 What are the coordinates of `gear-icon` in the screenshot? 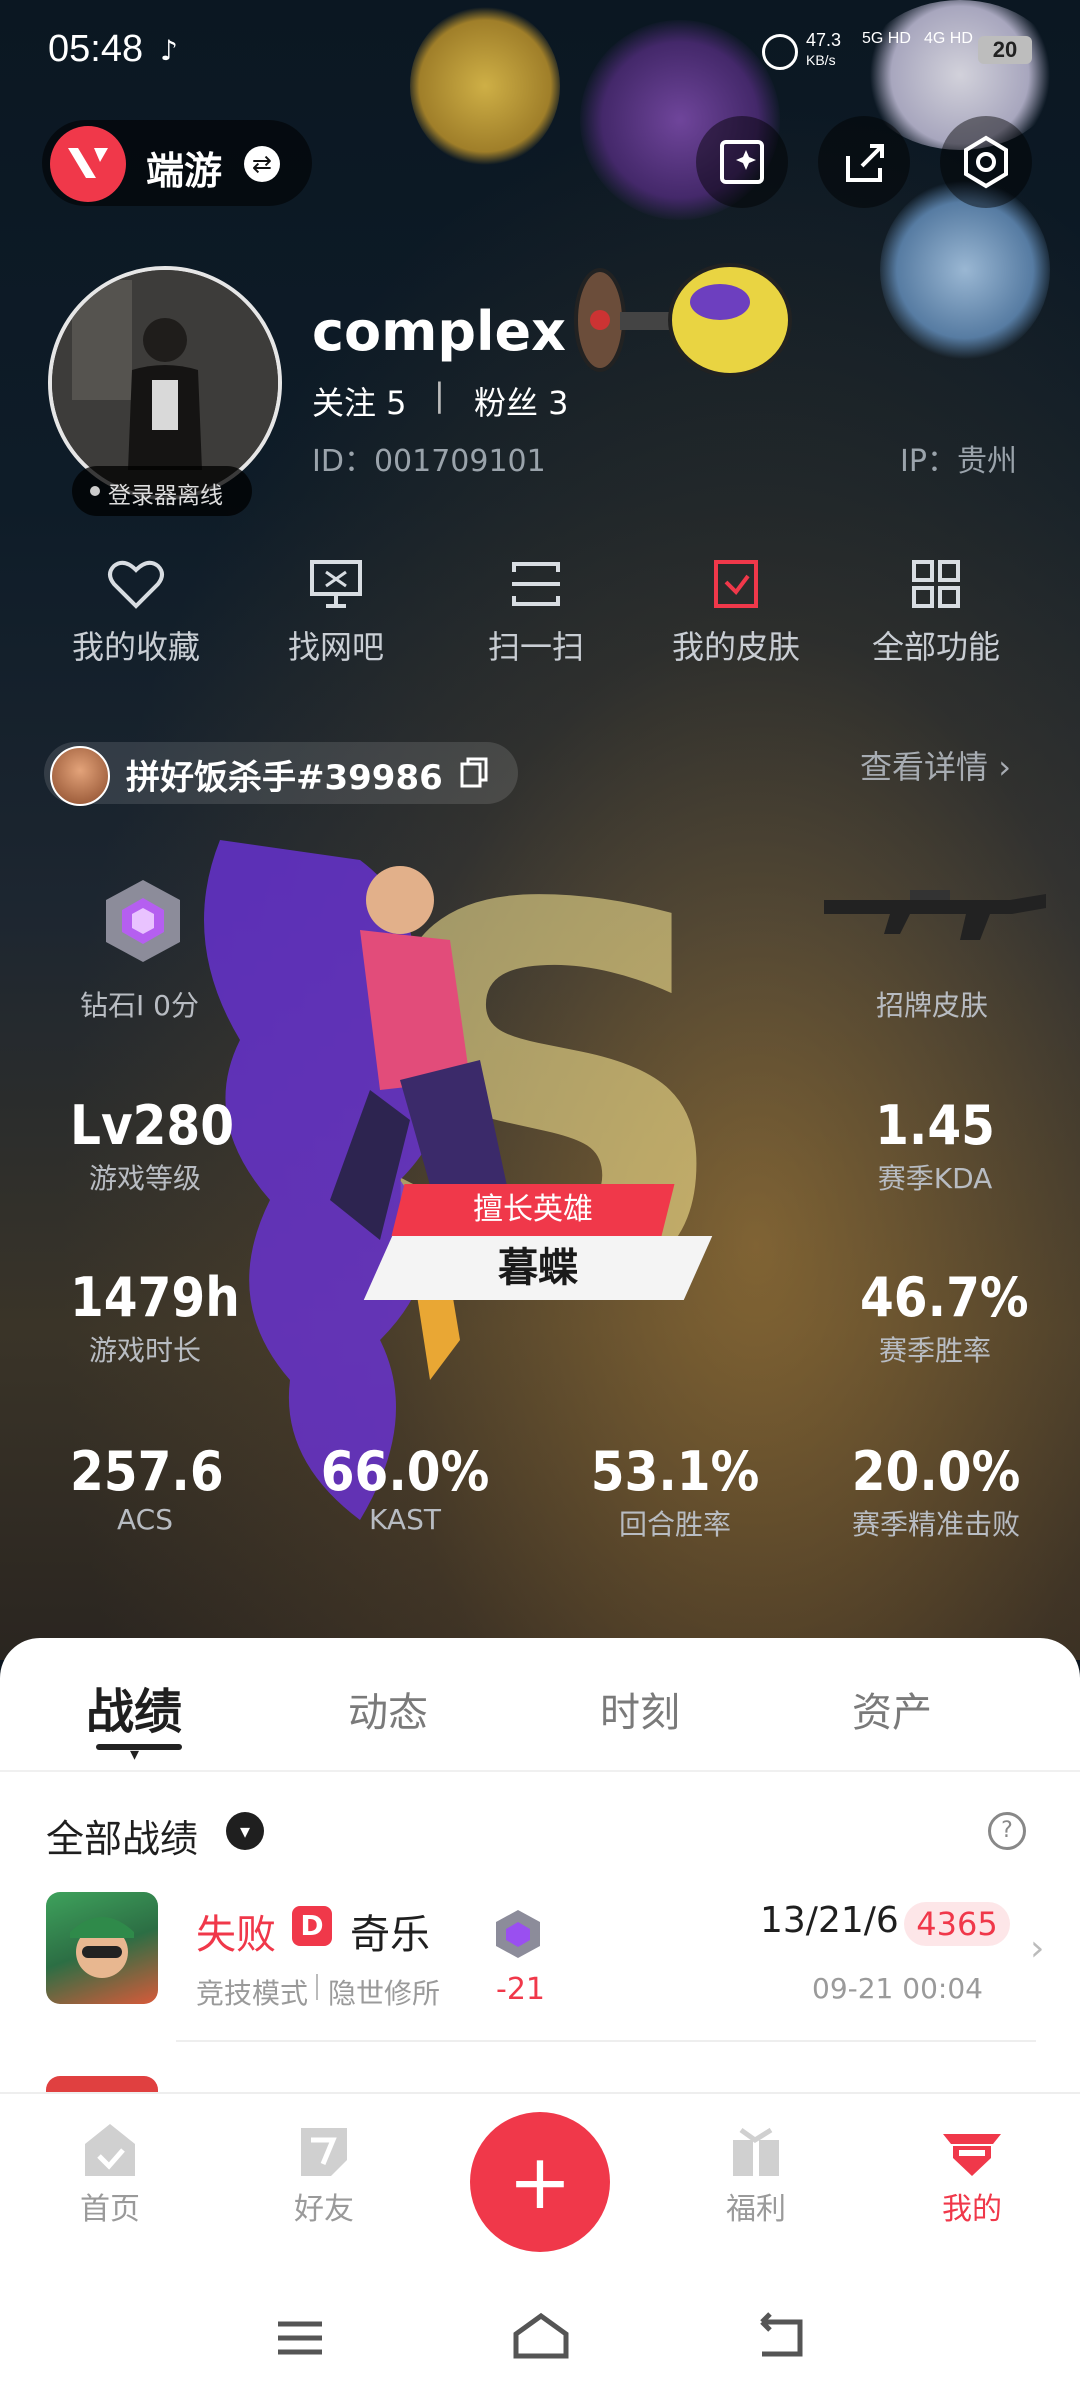 It's located at (986, 162).